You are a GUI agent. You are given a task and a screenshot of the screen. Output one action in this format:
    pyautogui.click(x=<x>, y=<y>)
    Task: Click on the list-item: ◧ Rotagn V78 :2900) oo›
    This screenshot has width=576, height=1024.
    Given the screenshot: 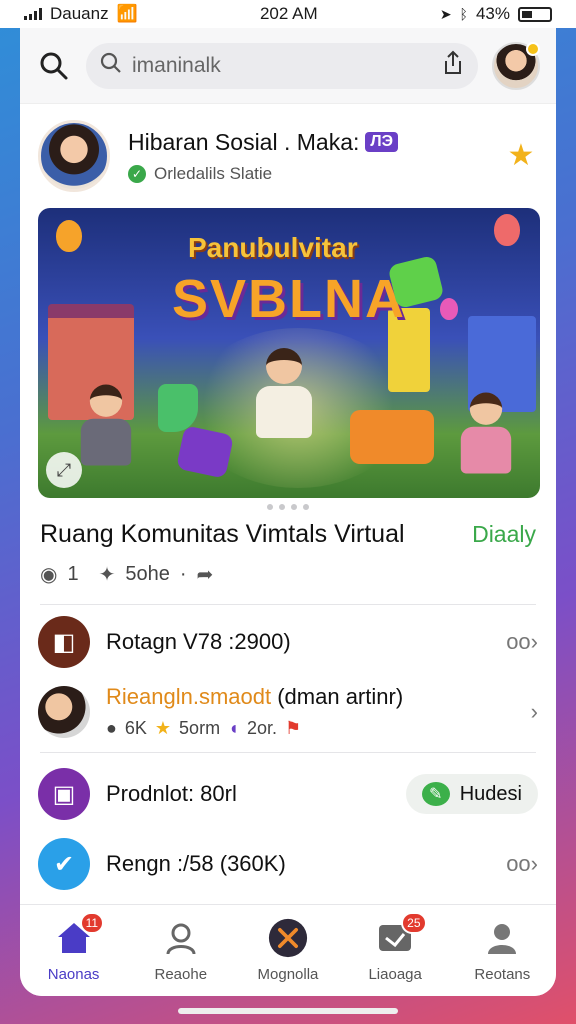 What is the action you would take?
    pyautogui.click(x=288, y=642)
    